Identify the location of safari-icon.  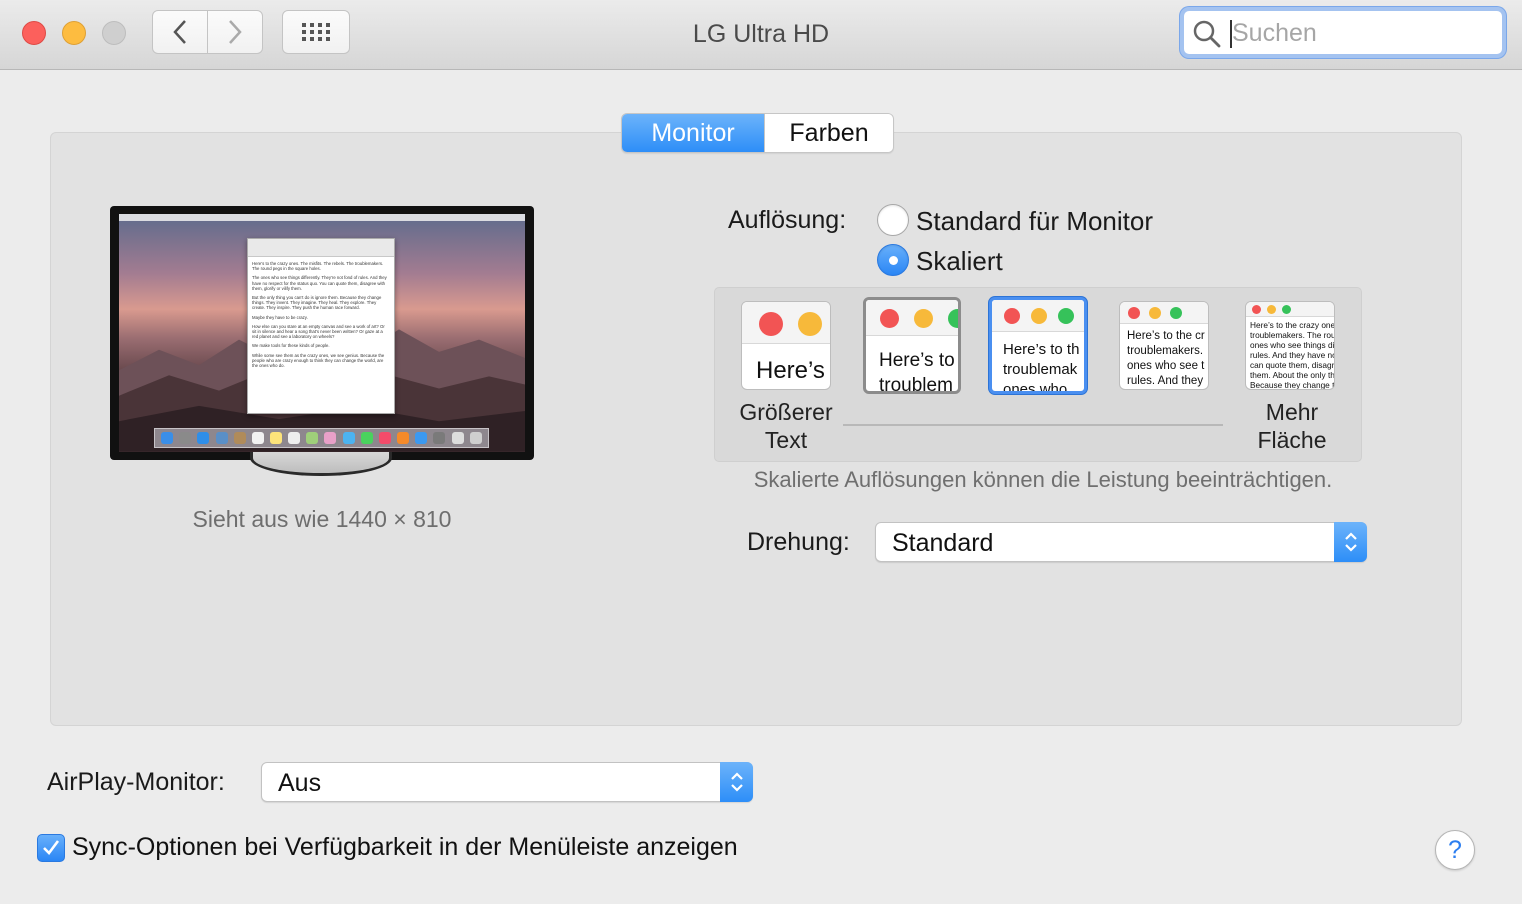
(203, 438).